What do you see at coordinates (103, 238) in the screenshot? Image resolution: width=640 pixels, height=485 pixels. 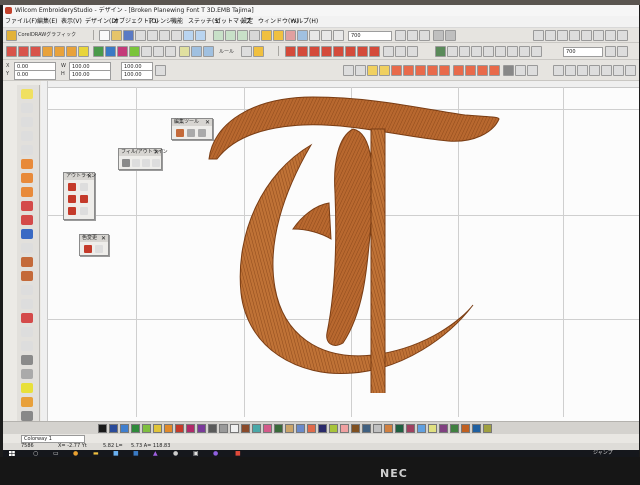 I see `close-icon: ✕` at bounding box center [103, 238].